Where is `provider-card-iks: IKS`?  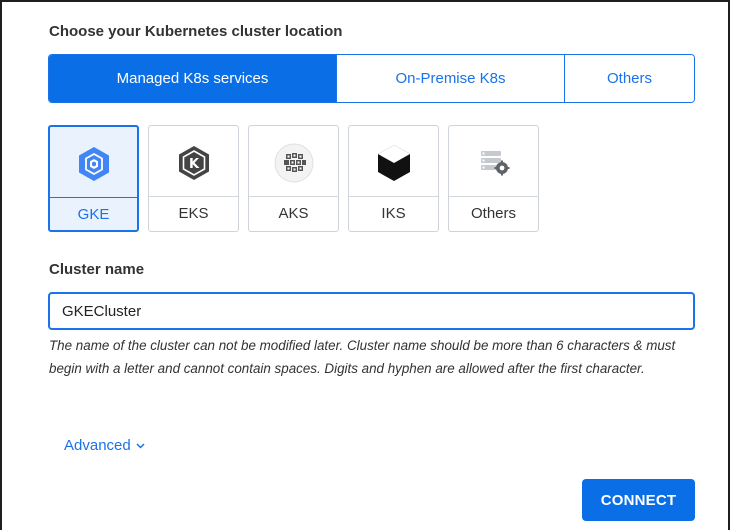
provider-card-iks: IKS is located at coordinates (393, 178).